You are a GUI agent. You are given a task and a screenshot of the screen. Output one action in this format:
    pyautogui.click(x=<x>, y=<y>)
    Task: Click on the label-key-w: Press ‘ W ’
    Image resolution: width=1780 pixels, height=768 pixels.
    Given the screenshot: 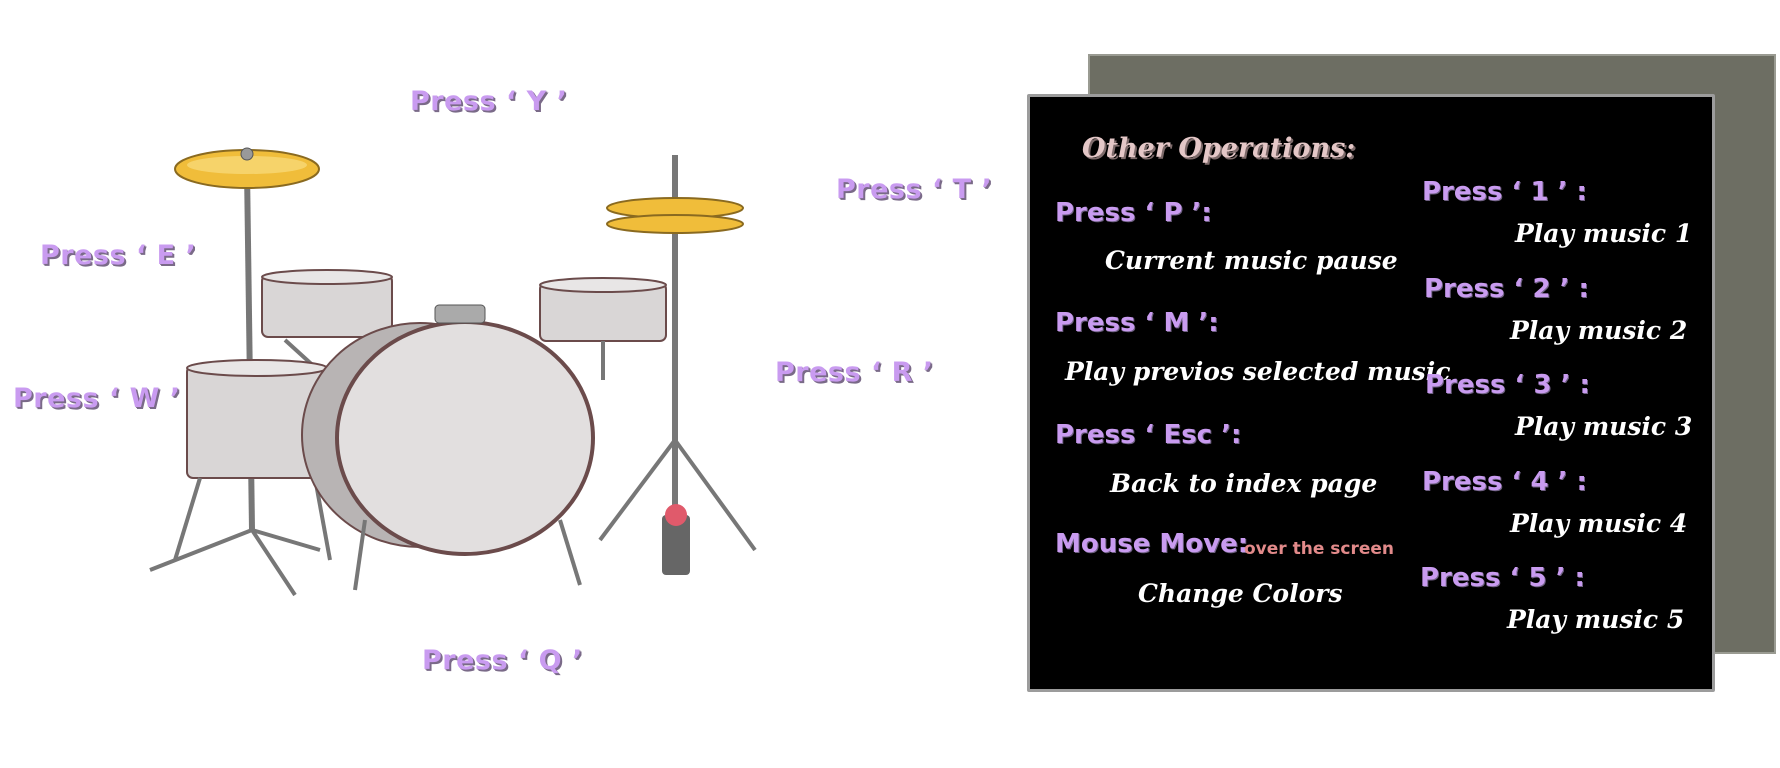 What is the action you would take?
    pyautogui.click(x=97, y=398)
    